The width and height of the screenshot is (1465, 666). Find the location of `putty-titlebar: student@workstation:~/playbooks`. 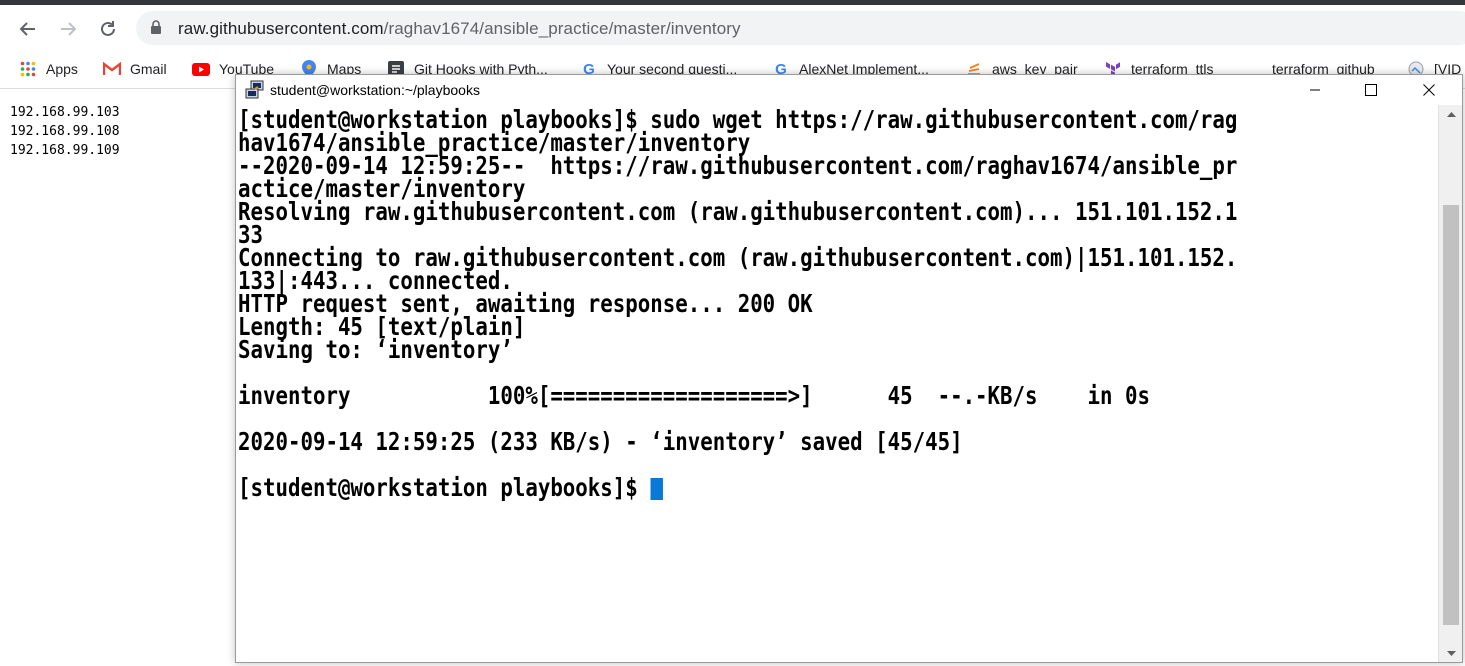

putty-titlebar: student@workstation:~/playbooks is located at coordinates (849, 90).